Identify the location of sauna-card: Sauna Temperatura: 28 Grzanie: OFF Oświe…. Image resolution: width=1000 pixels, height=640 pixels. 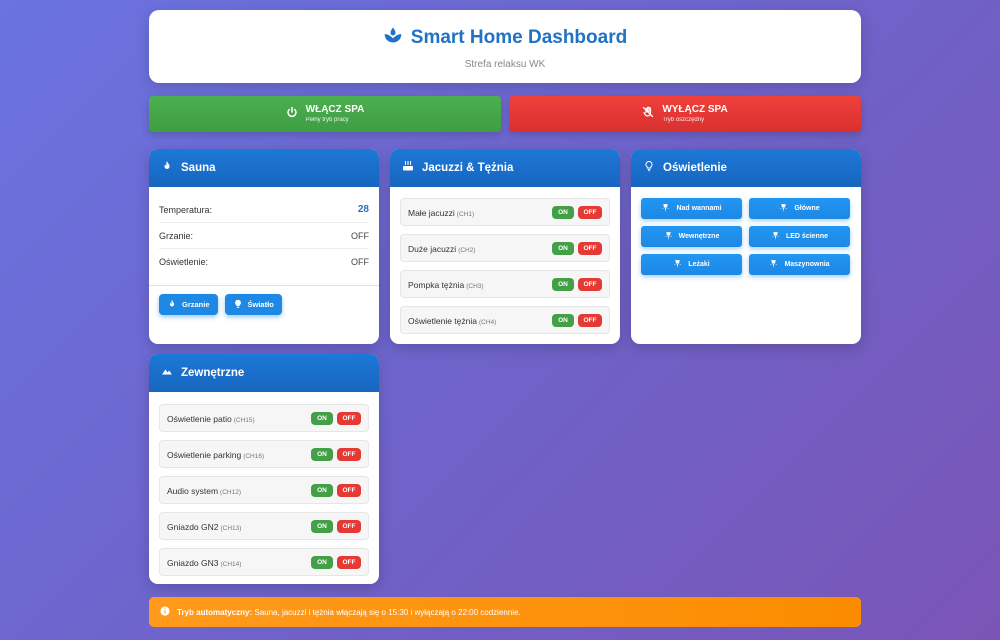
(264, 246).